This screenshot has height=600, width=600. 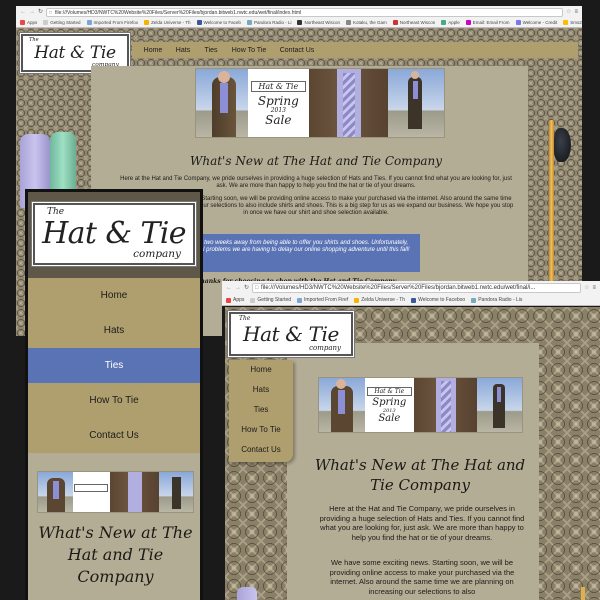 I want to click on bookmark-label: Kotaku, the Gam, so click(x=369, y=22).